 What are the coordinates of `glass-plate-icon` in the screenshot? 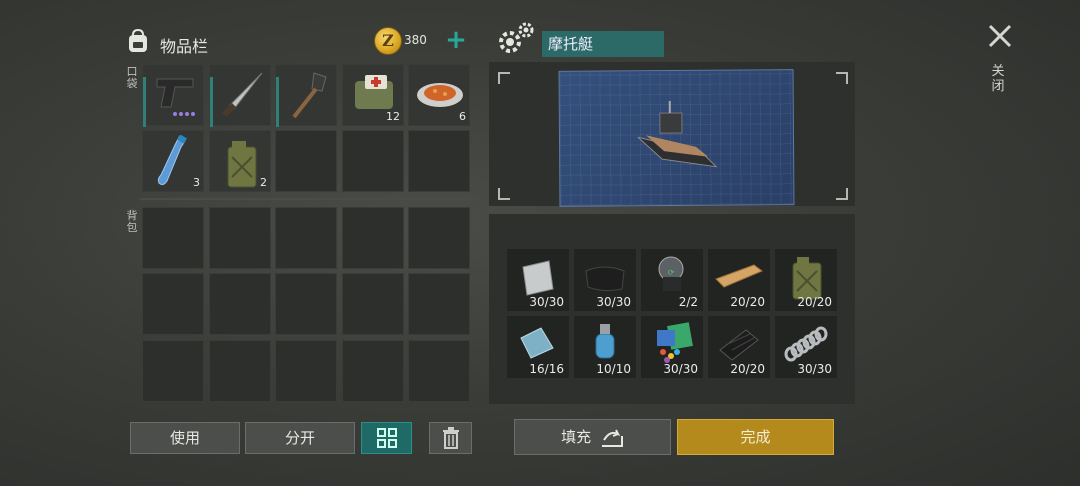 It's located at (537, 343).